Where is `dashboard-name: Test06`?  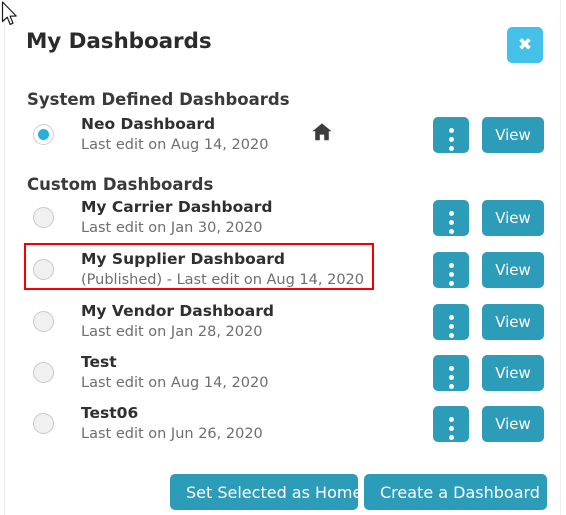
dashboard-name: Test06 is located at coordinates (110, 413).